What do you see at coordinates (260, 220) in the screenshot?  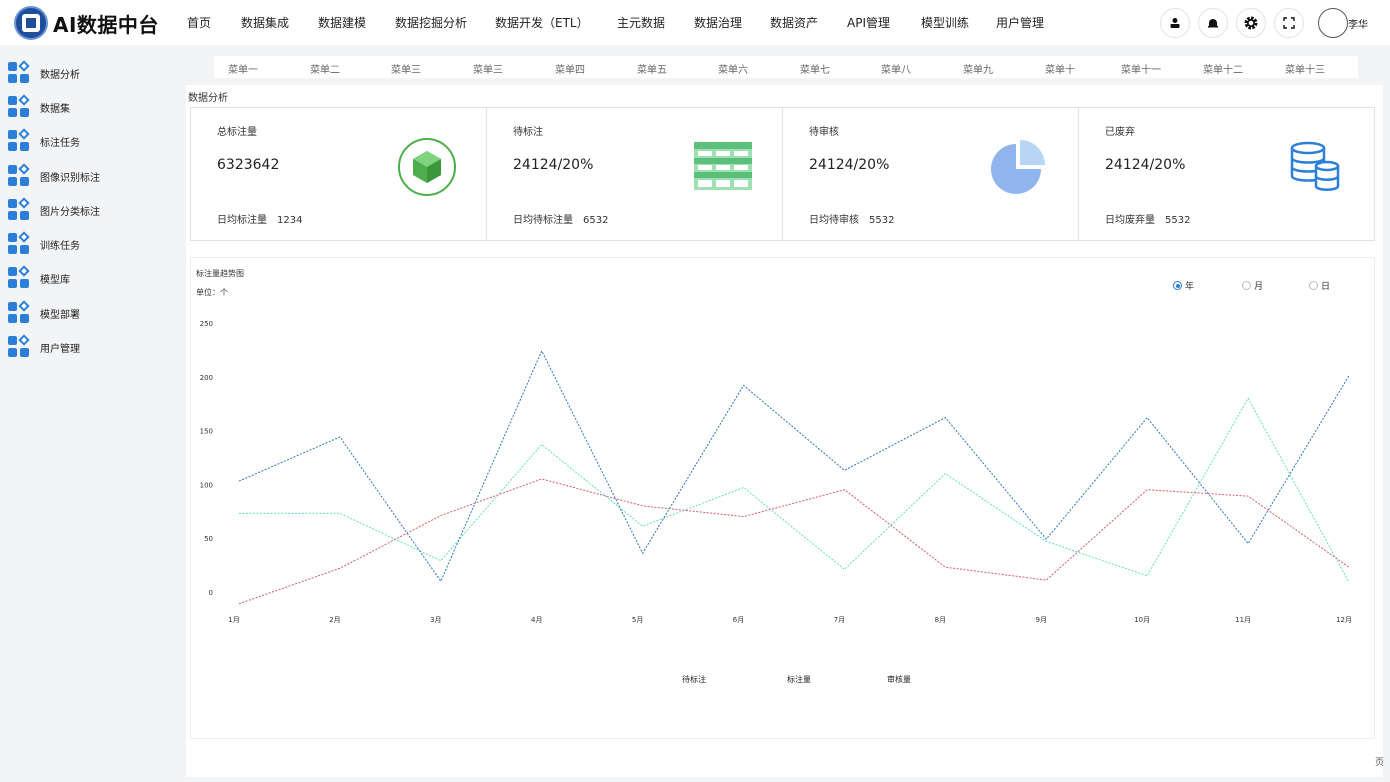 I see `card-sub: 日均标注量 1234` at bounding box center [260, 220].